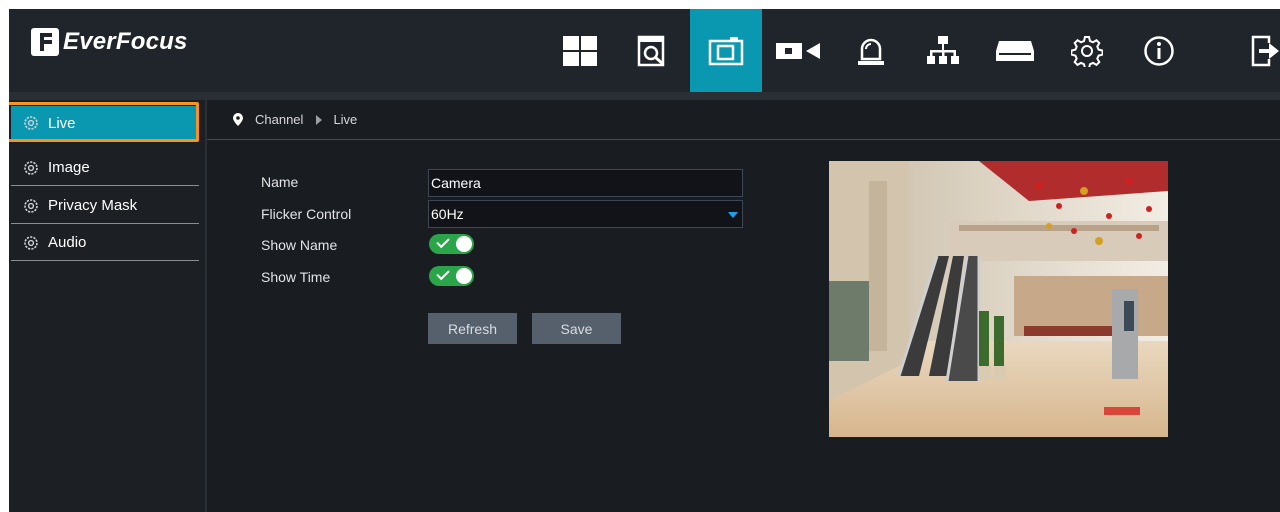 This screenshot has height=512, width=1280. I want to click on info-icon, so click(1159, 50).